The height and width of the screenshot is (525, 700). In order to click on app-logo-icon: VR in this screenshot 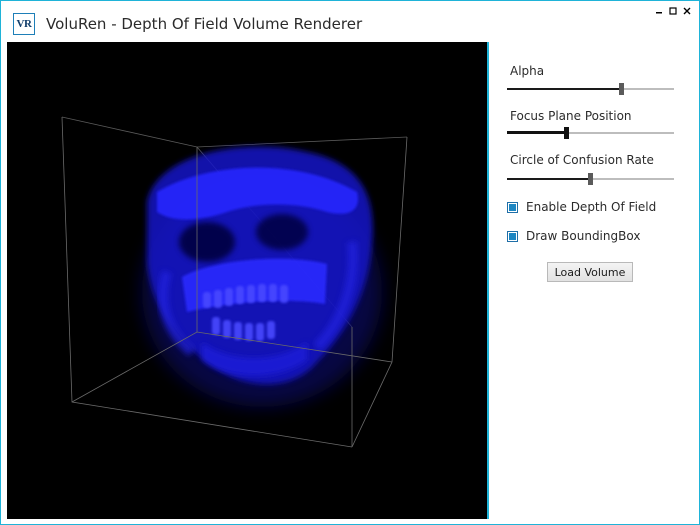, I will do `click(24, 24)`.